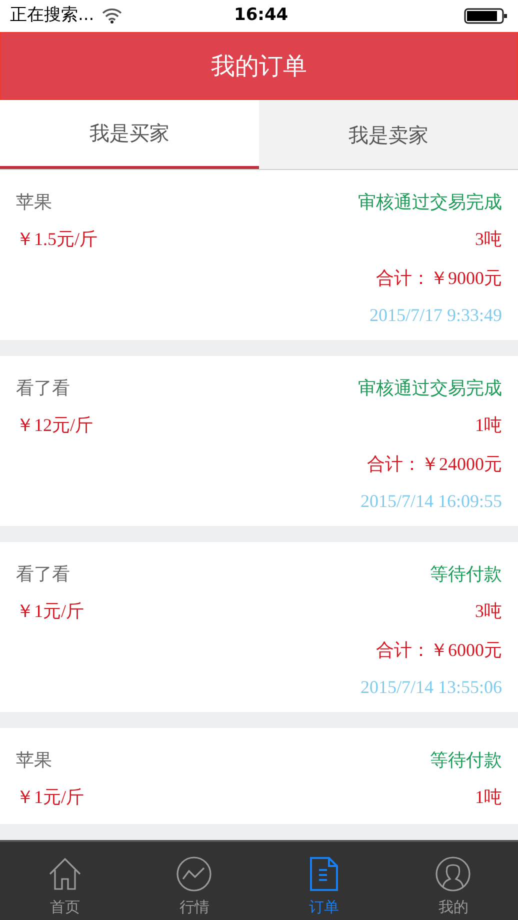  Describe the element at coordinates (434, 464) in the screenshot. I see `order-total: 合计：￥24000元` at that location.